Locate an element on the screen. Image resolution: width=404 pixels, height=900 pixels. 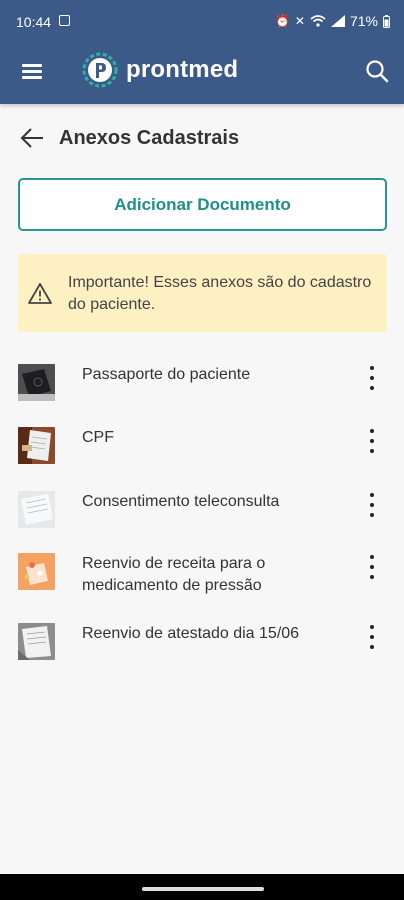
page-header: Anexos Cadastrais is located at coordinates (202, 138).